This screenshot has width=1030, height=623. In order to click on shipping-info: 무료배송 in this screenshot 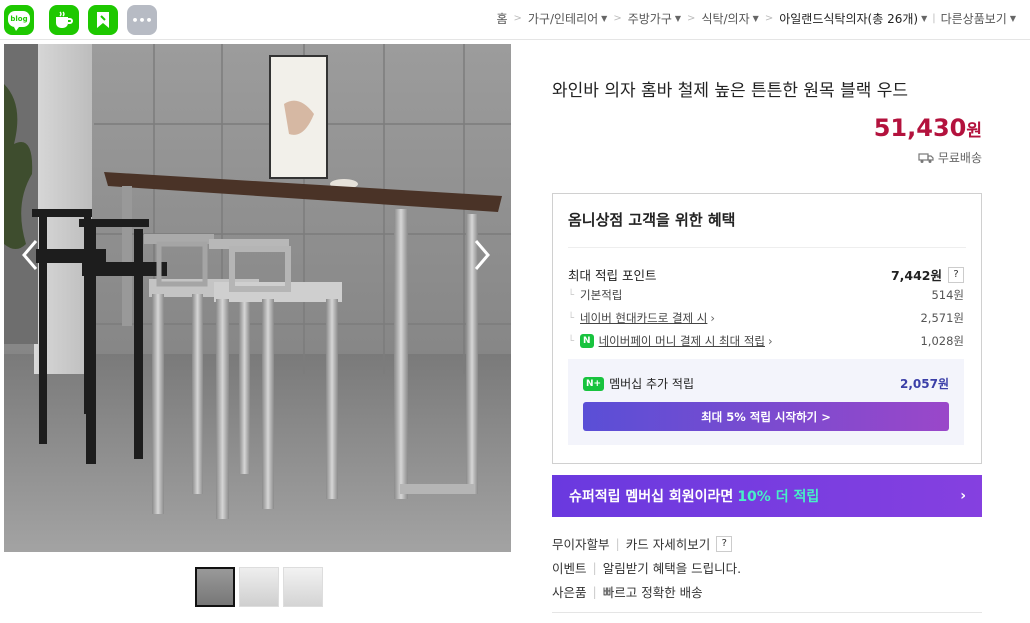, I will do `click(950, 157)`.